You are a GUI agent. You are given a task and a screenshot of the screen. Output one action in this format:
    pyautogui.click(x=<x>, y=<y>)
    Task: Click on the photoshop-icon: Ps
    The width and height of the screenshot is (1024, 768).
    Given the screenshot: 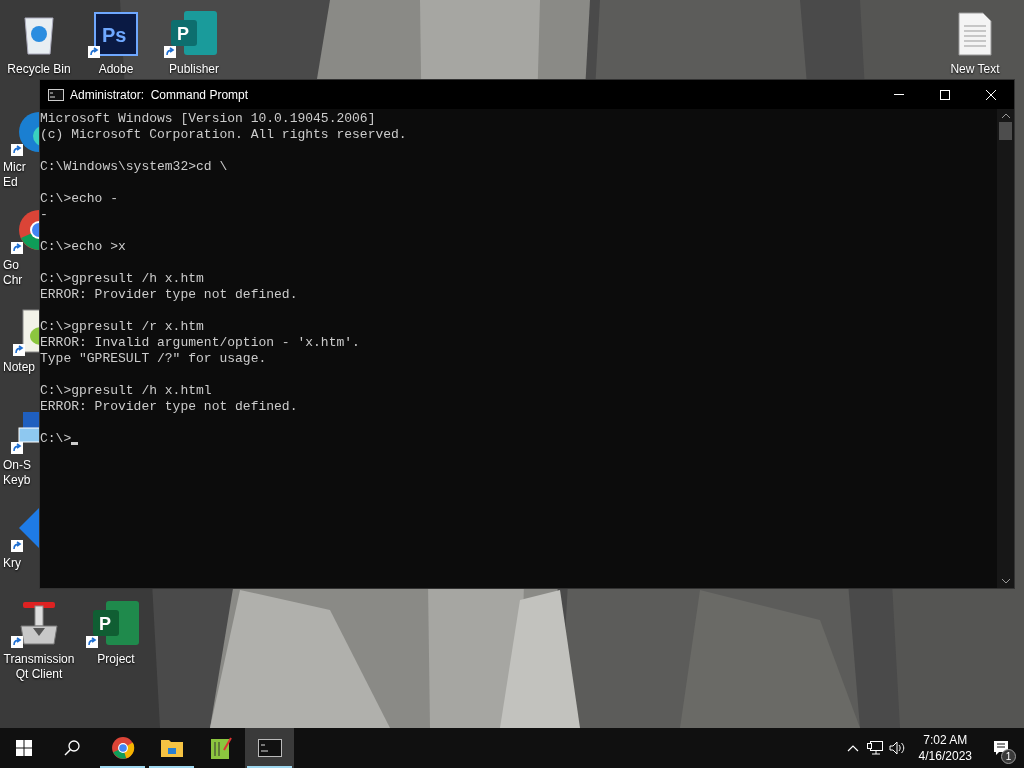 What is the action you would take?
    pyautogui.click(x=116, y=34)
    